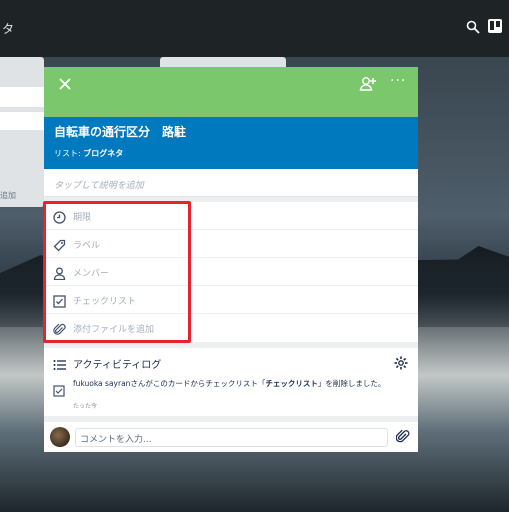 The image size is (509, 512). I want to click on board-title: タ, so click(8, 29).